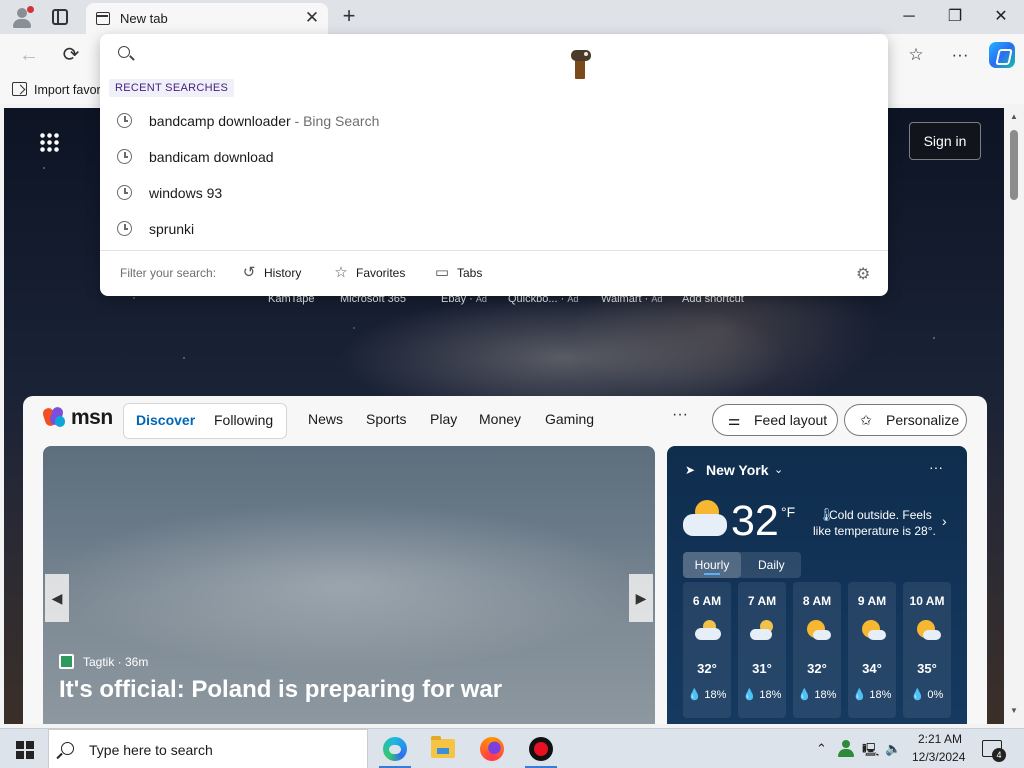 The height and width of the screenshot is (768, 1024). What do you see at coordinates (1001, 17) in the screenshot?
I see `close-window-button: ✕` at bounding box center [1001, 17].